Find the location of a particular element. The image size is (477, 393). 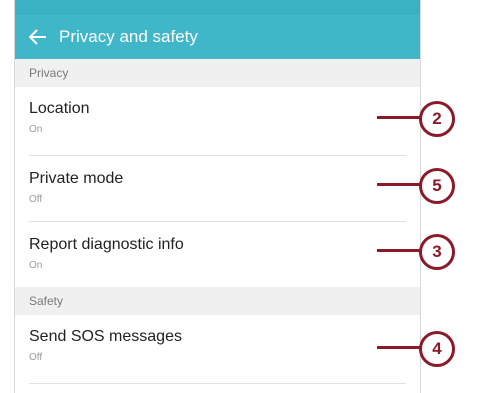

callout-badge: 5 is located at coordinates (437, 186).